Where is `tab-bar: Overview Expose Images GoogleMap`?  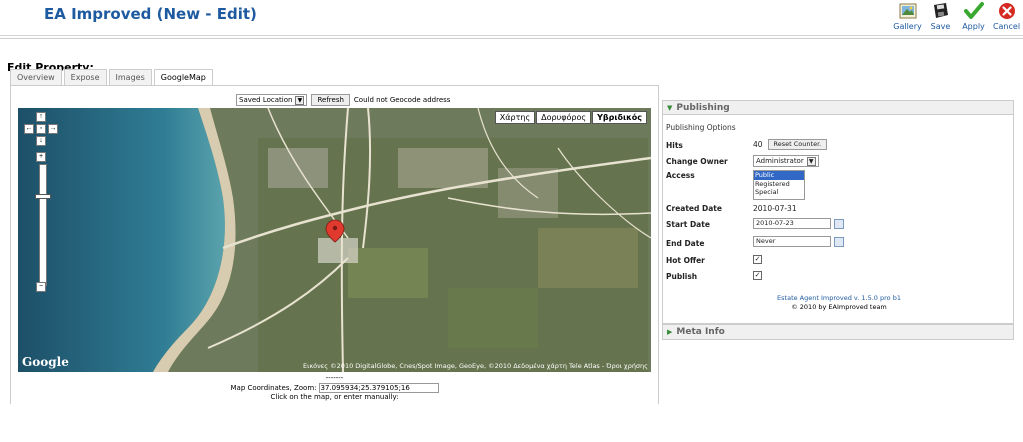 tab-bar: Overview Expose Images GoogleMap is located at coordinates (112, 77).